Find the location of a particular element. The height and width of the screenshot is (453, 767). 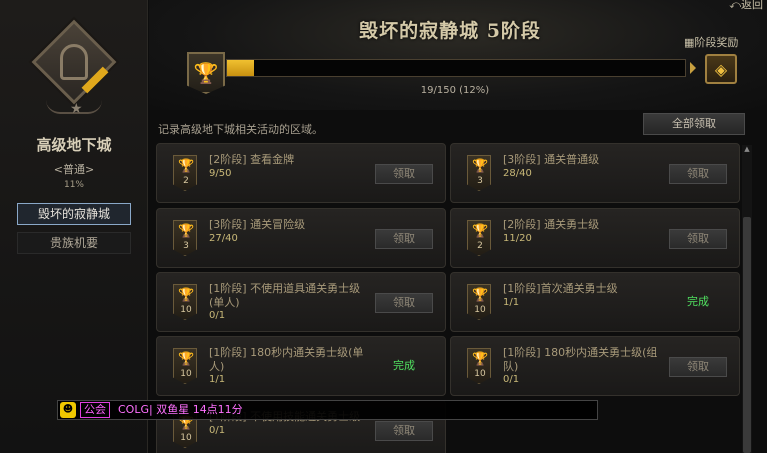

achievement-count: 9/50 is located at coordinates (220, 173).